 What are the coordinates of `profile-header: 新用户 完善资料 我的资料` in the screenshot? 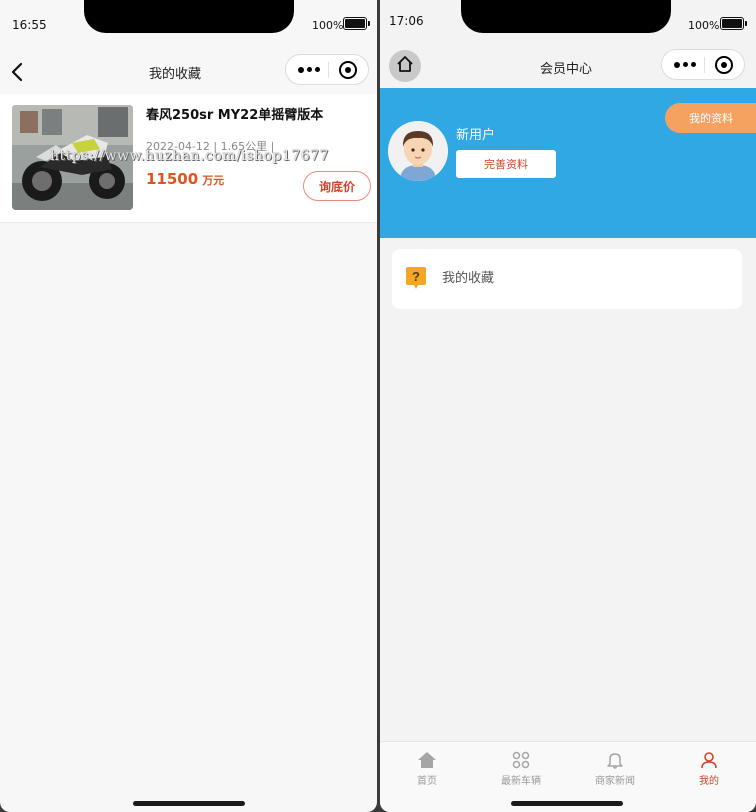 It's located at (568, 163).